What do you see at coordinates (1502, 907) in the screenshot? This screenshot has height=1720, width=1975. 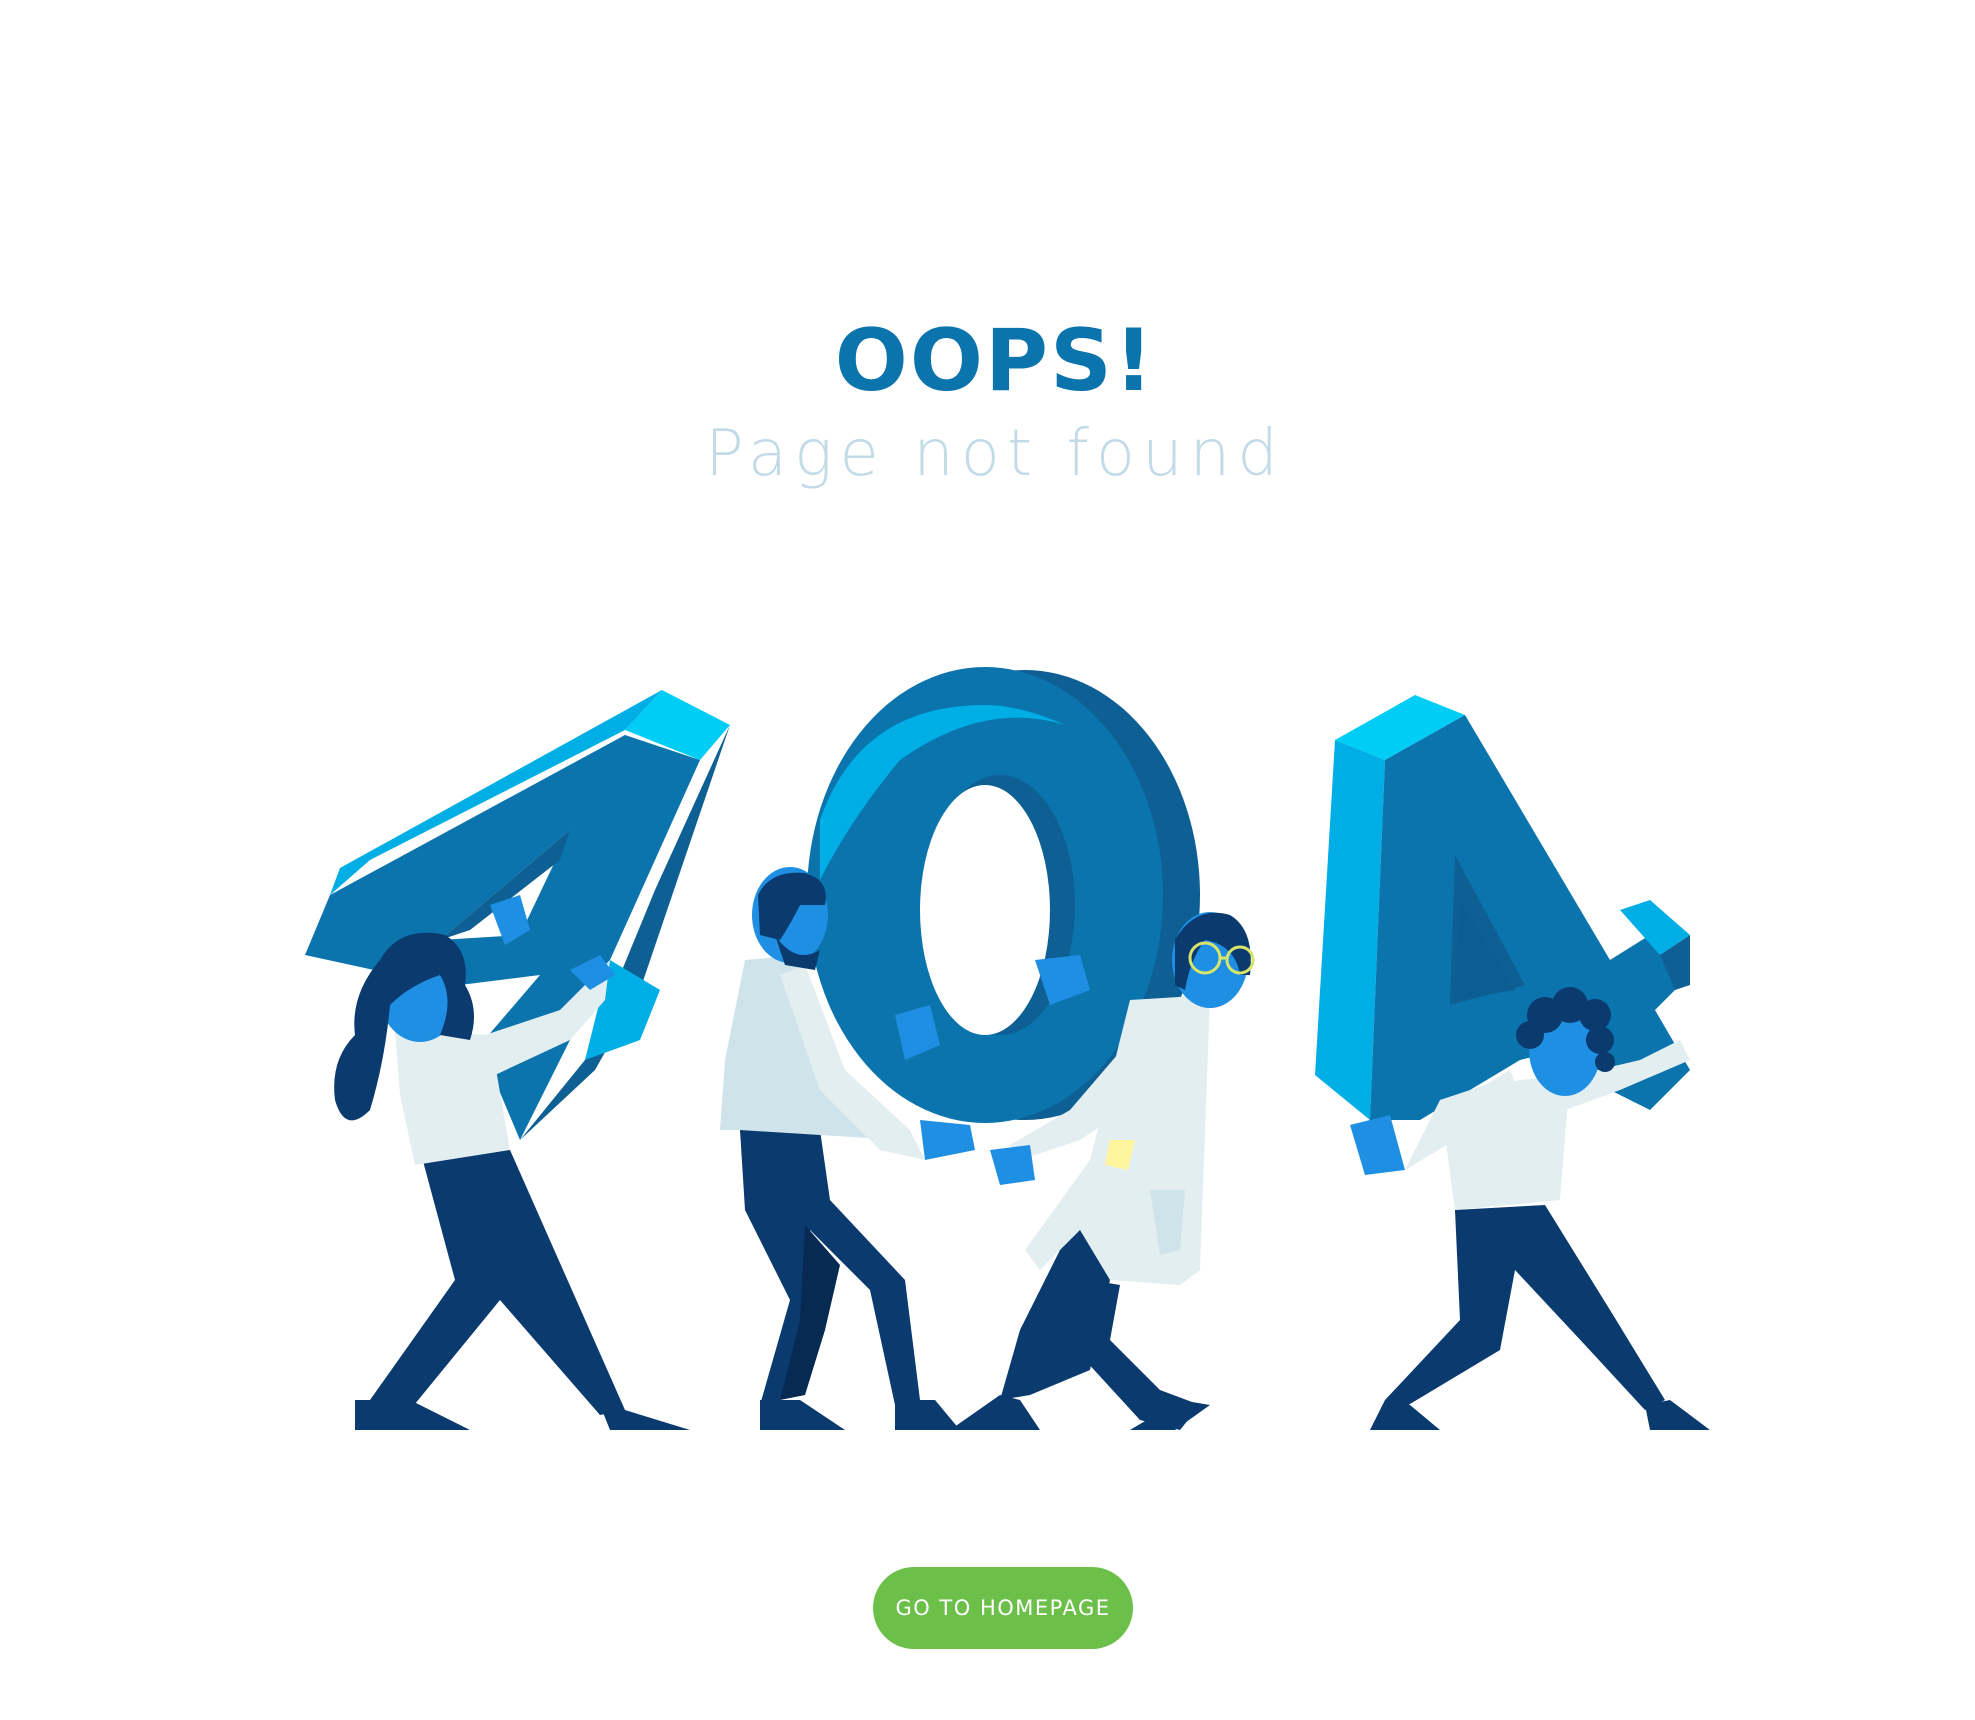 I see `digit-4-right` at bounding box center [1502, 907].